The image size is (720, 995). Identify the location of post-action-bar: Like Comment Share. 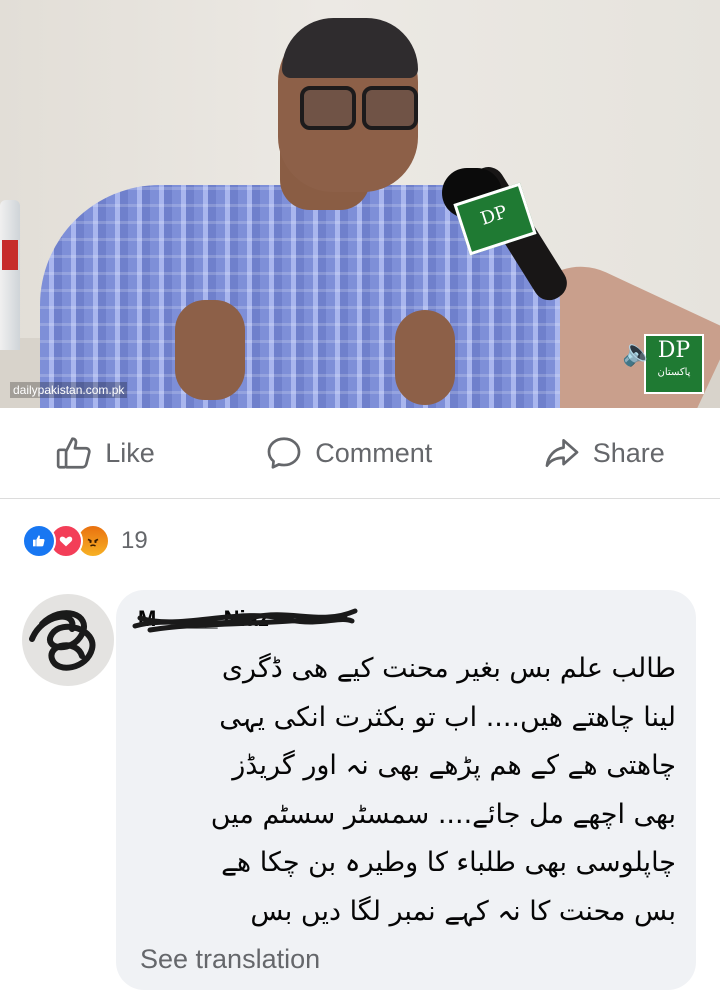
(360, 453).